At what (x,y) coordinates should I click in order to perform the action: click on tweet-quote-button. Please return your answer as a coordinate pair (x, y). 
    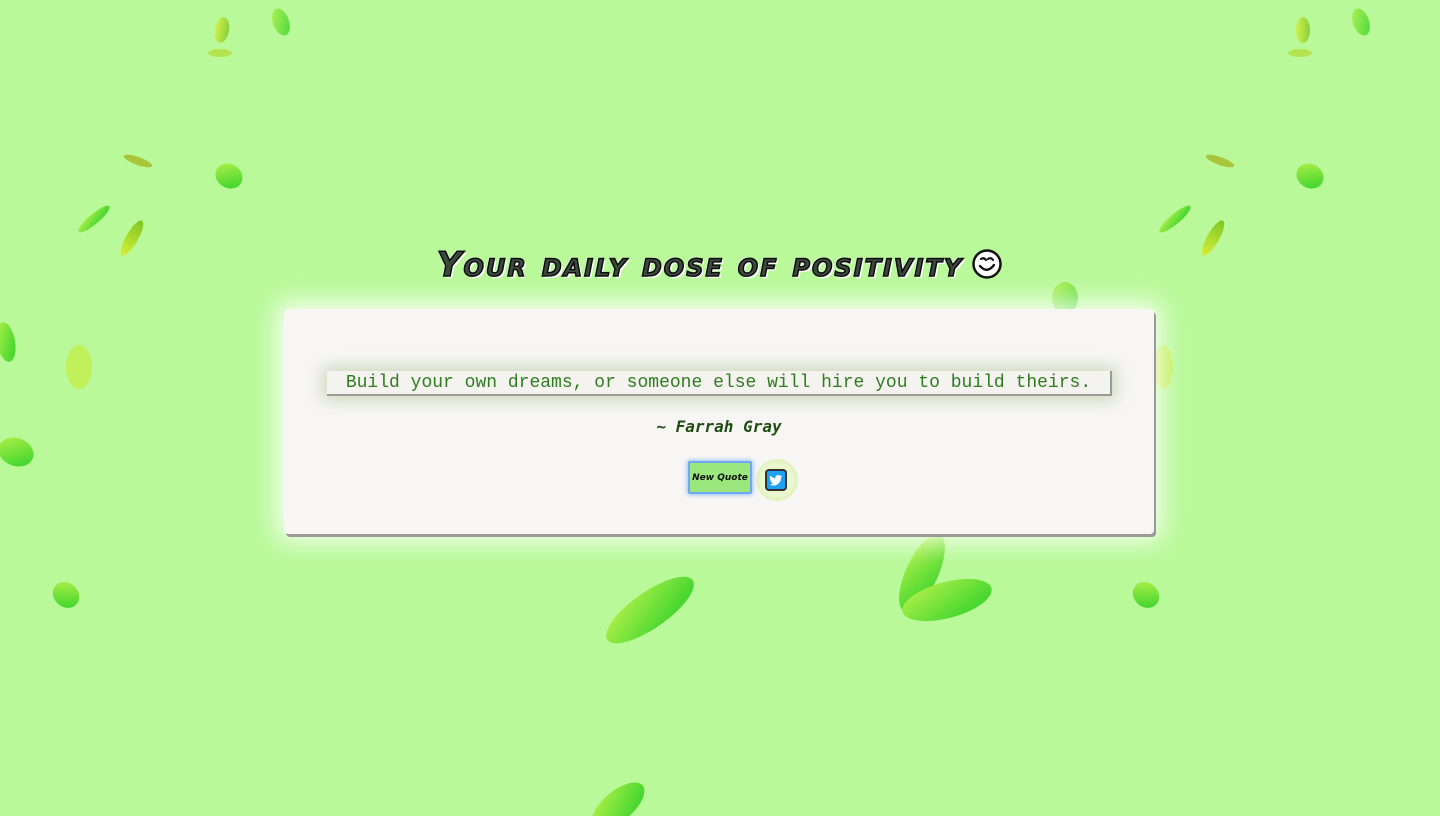
    Looking at the image, I should click on (777, 480).